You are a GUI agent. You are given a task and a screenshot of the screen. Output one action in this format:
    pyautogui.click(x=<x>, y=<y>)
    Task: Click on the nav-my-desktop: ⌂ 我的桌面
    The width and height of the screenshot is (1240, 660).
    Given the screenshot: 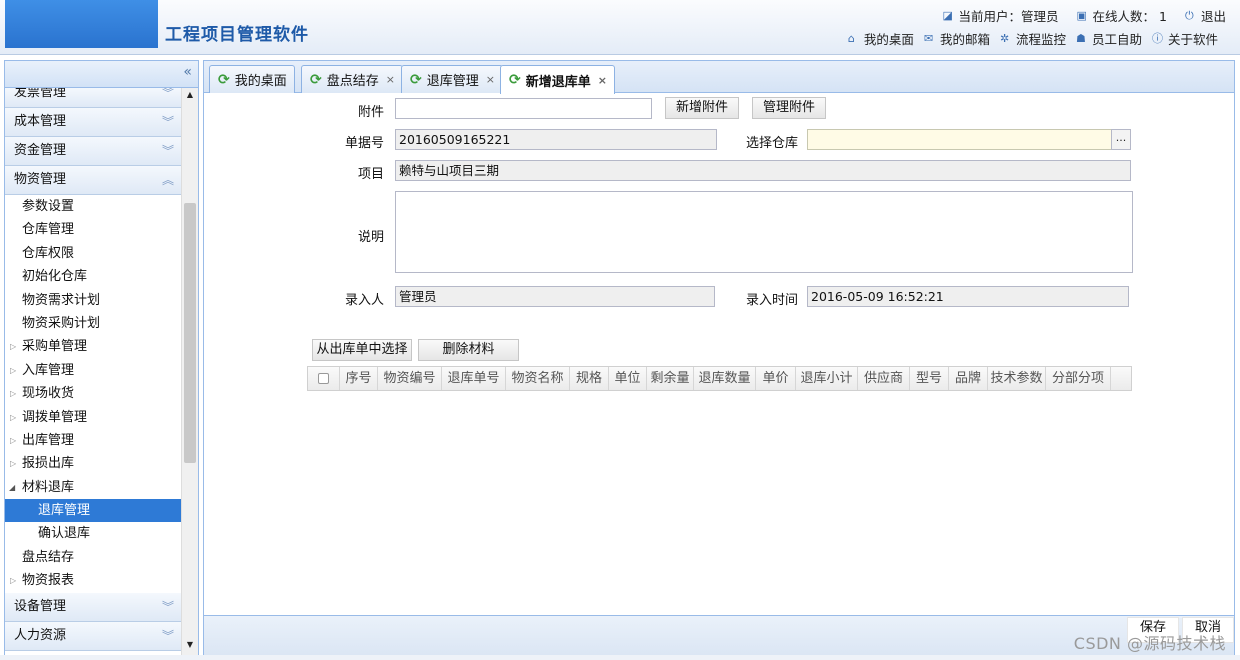 What is the action you would take?
    pyautogui.click(x=881, y=38)
    